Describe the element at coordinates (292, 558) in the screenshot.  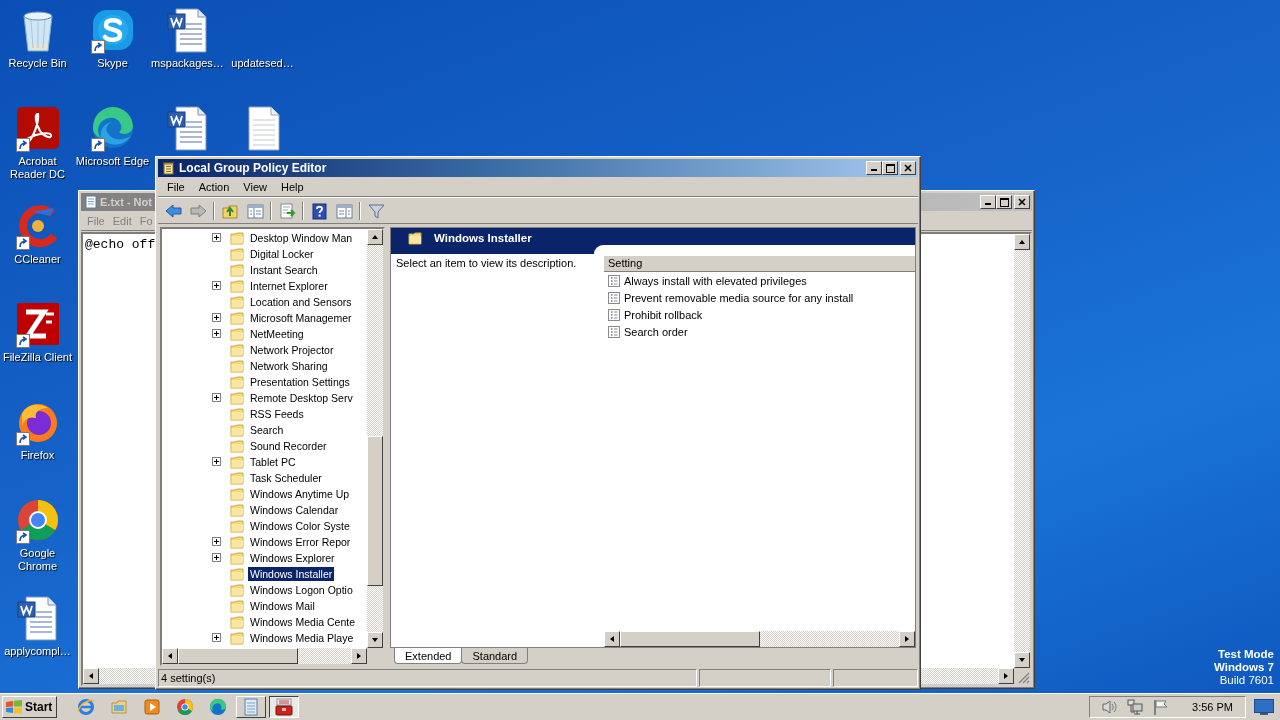
I see `tree-item: Windows Explorer` at that location.